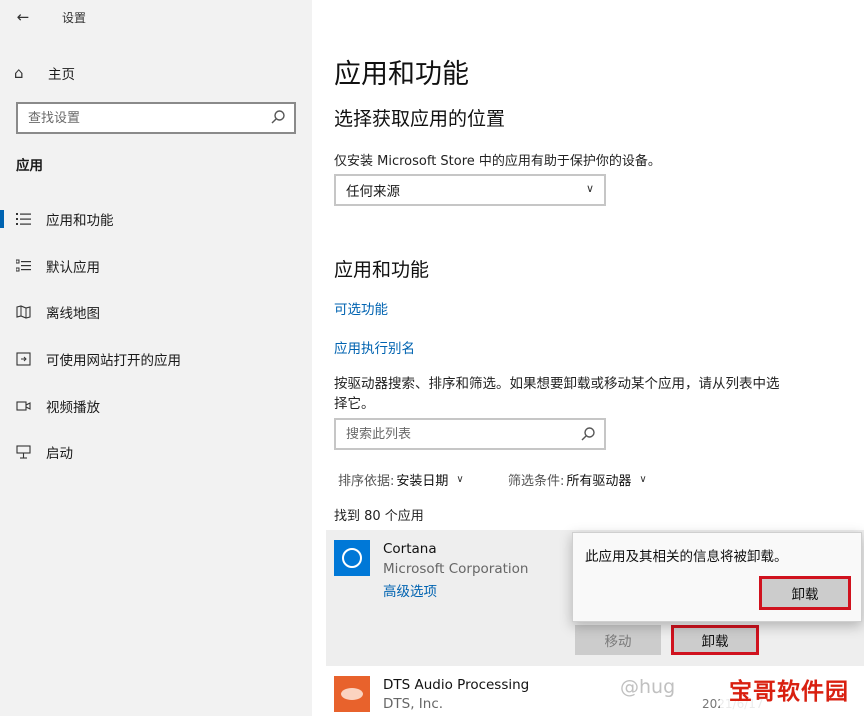 The height and width of the screenshot is (716, 864). What do you see at coordinates (379, 516) in the screenshot?
I see `apps-found-count: 找到 80 个应用` at bounding box center [379, 516].